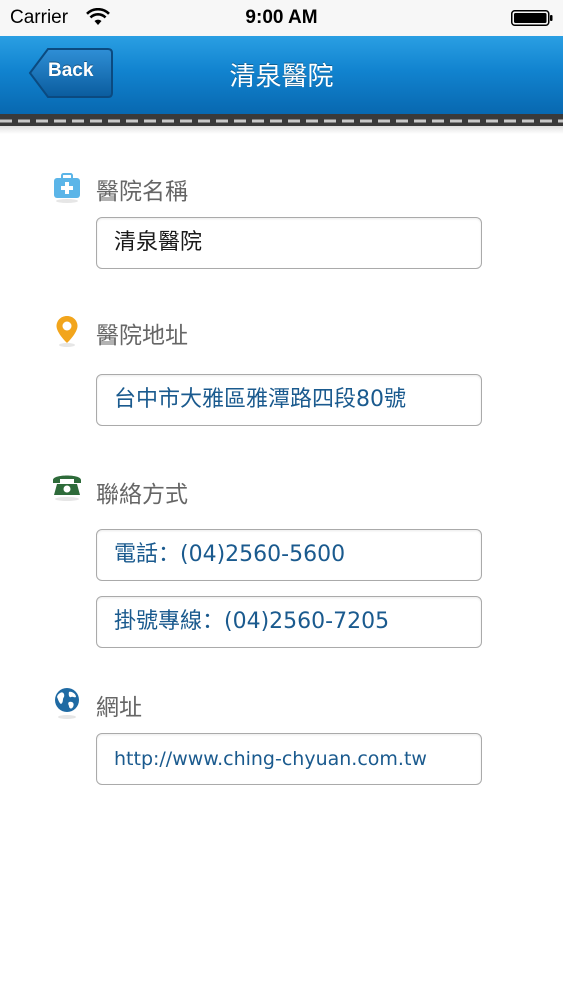 The height and width of the screenshot is (1000, 563). I want to click on globe-icon, so click(67, 703).